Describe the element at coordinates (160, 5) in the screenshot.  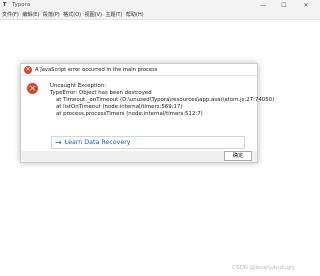
I see `title-bar: T Typora — ☐ ✕` at that location.